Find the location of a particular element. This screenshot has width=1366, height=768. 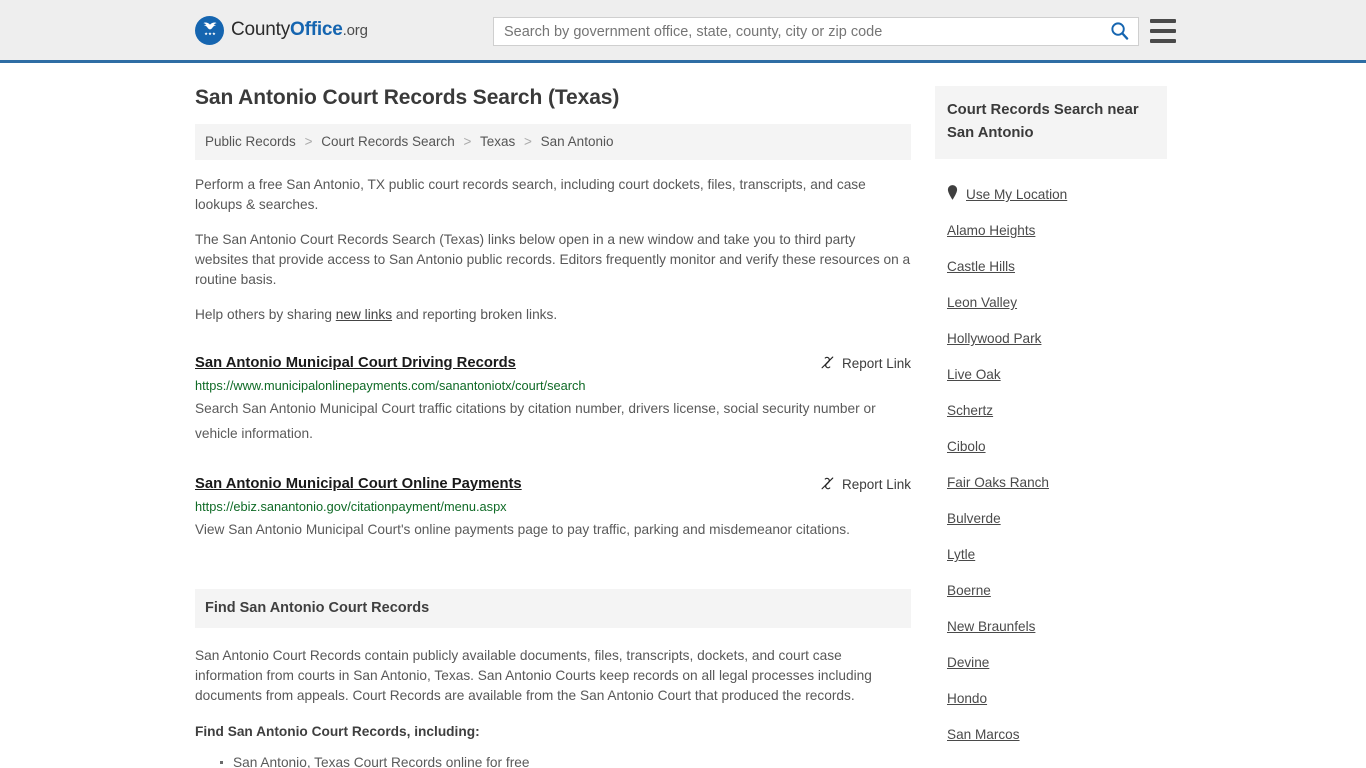

search-icon is located at coordinates (1119, 32).